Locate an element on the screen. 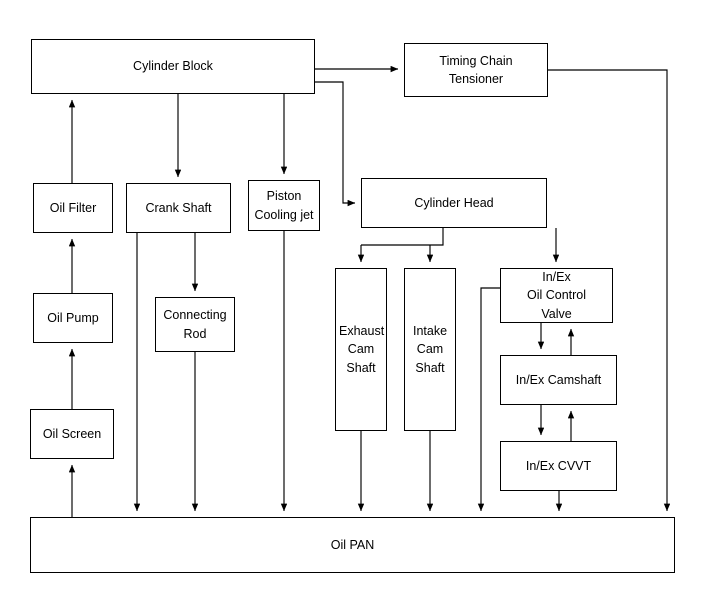  node-oil-pan: Oil PAN is located at coordinates (352, 545).